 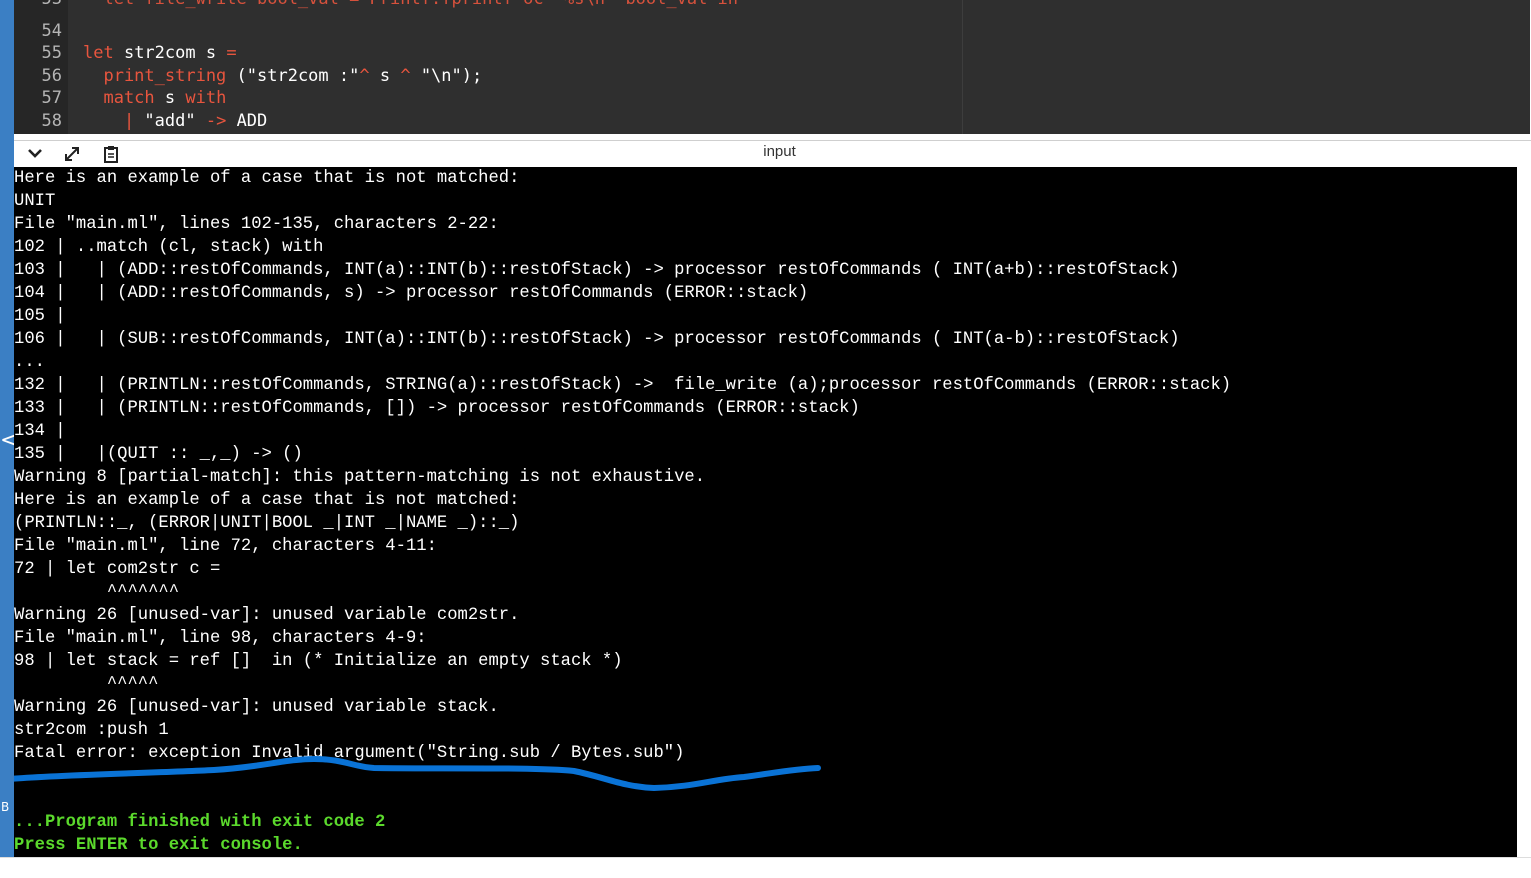 What do you see at coordinates (51, 76) in the screenshot?
I see `line-number: 56` at bounding box center [51, 76].